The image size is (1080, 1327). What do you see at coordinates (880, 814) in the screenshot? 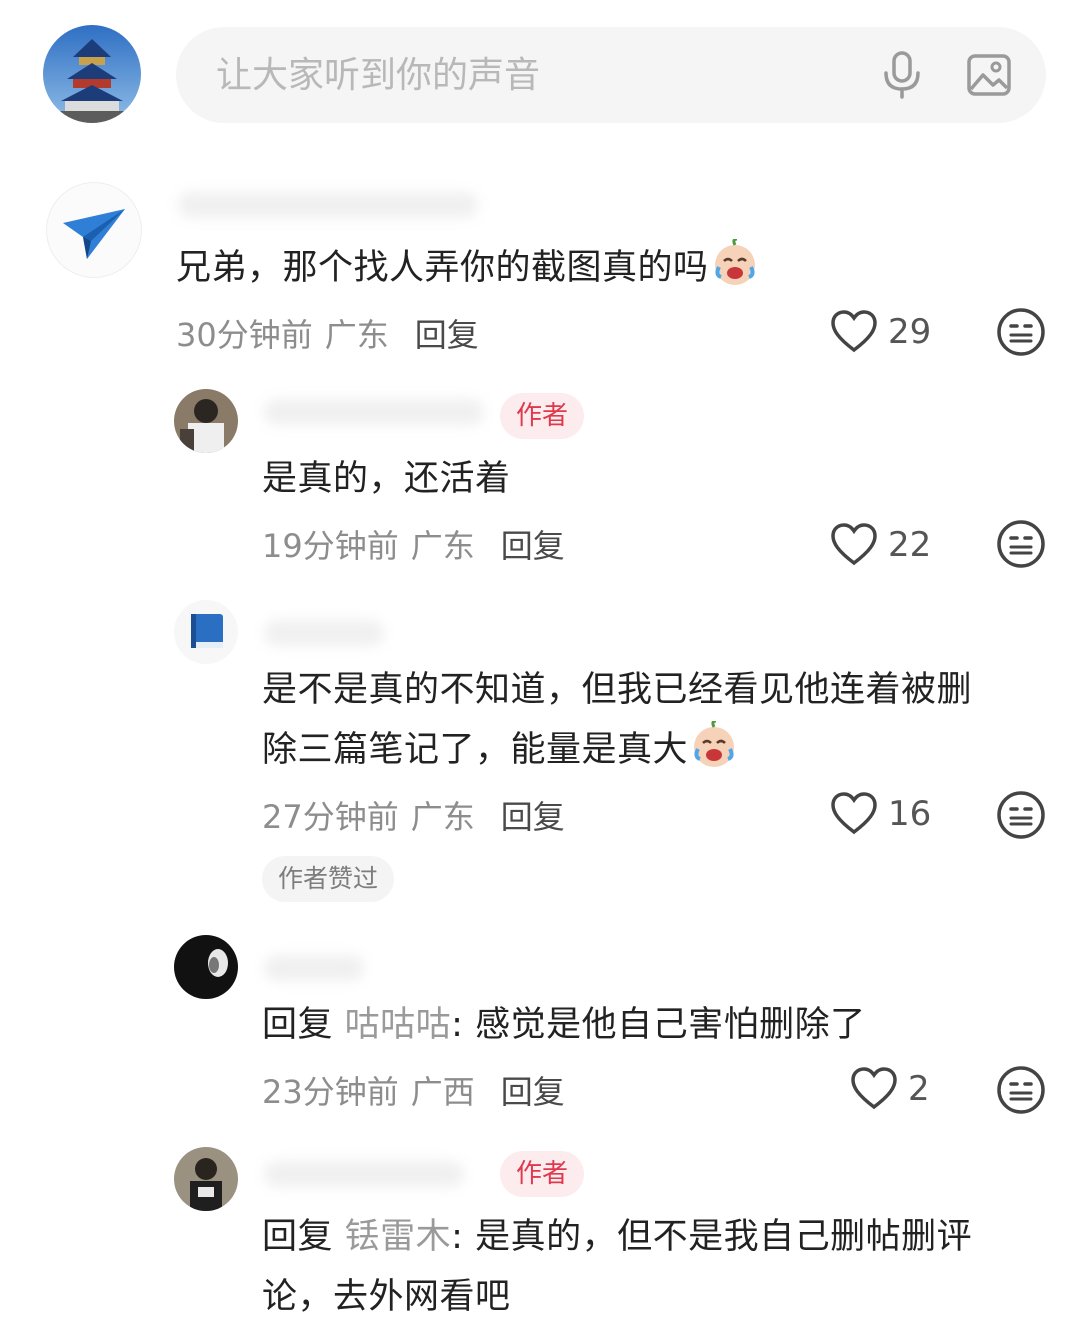
I see `like-button: 16` at bounding box center [880, 814].